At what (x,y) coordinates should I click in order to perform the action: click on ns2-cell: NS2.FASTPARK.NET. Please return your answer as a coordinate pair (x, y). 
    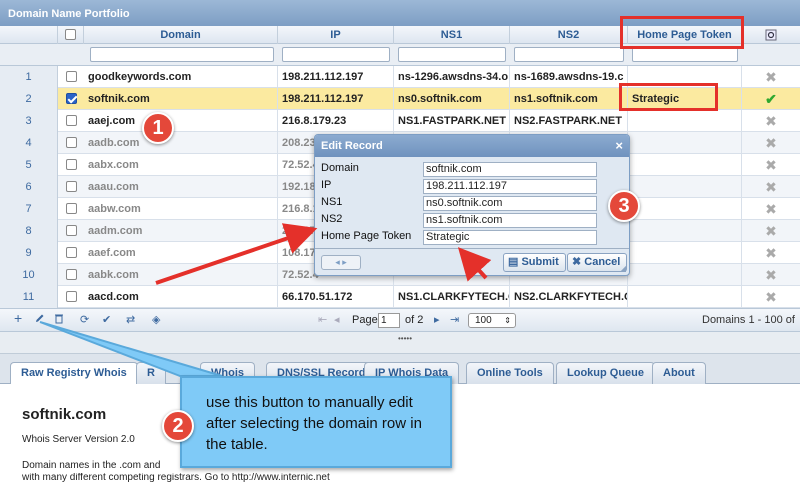
    Looking at the image, I should click on (569, 121).